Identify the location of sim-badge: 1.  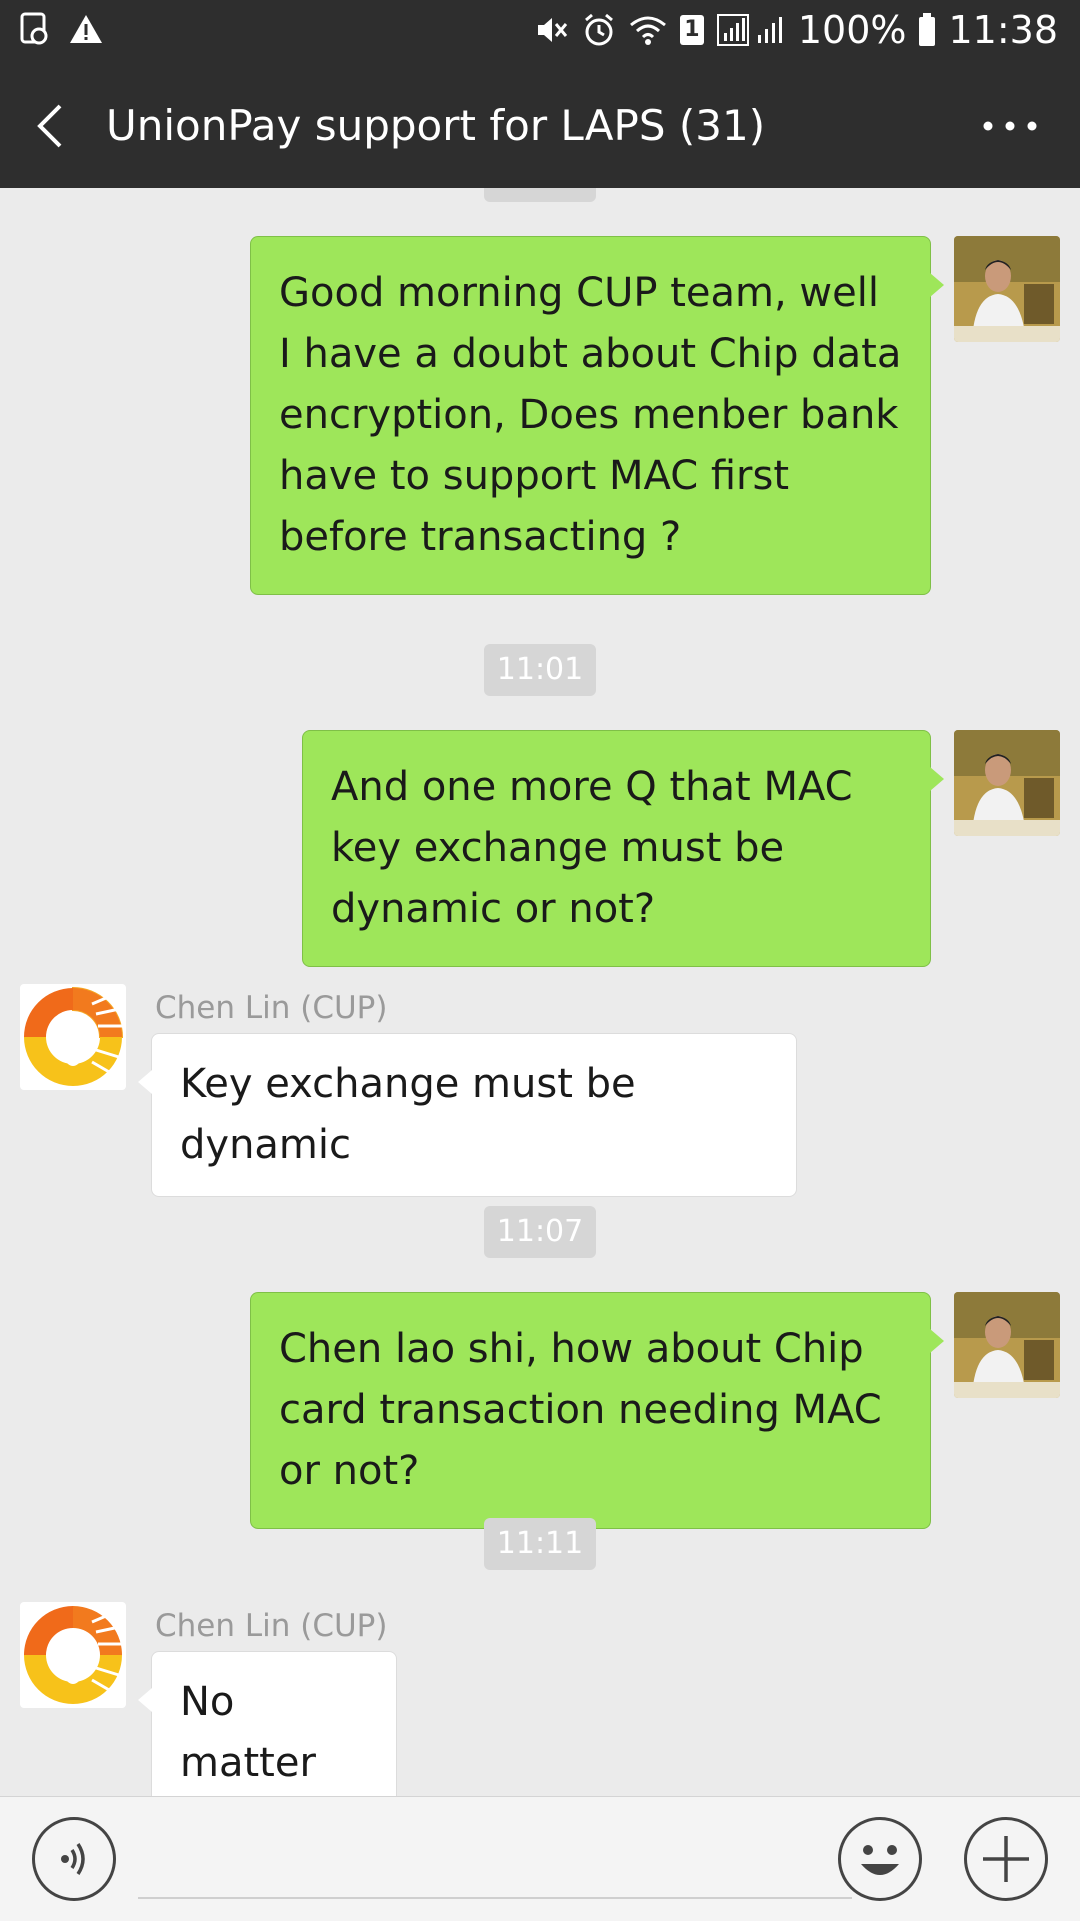
(691, 30).